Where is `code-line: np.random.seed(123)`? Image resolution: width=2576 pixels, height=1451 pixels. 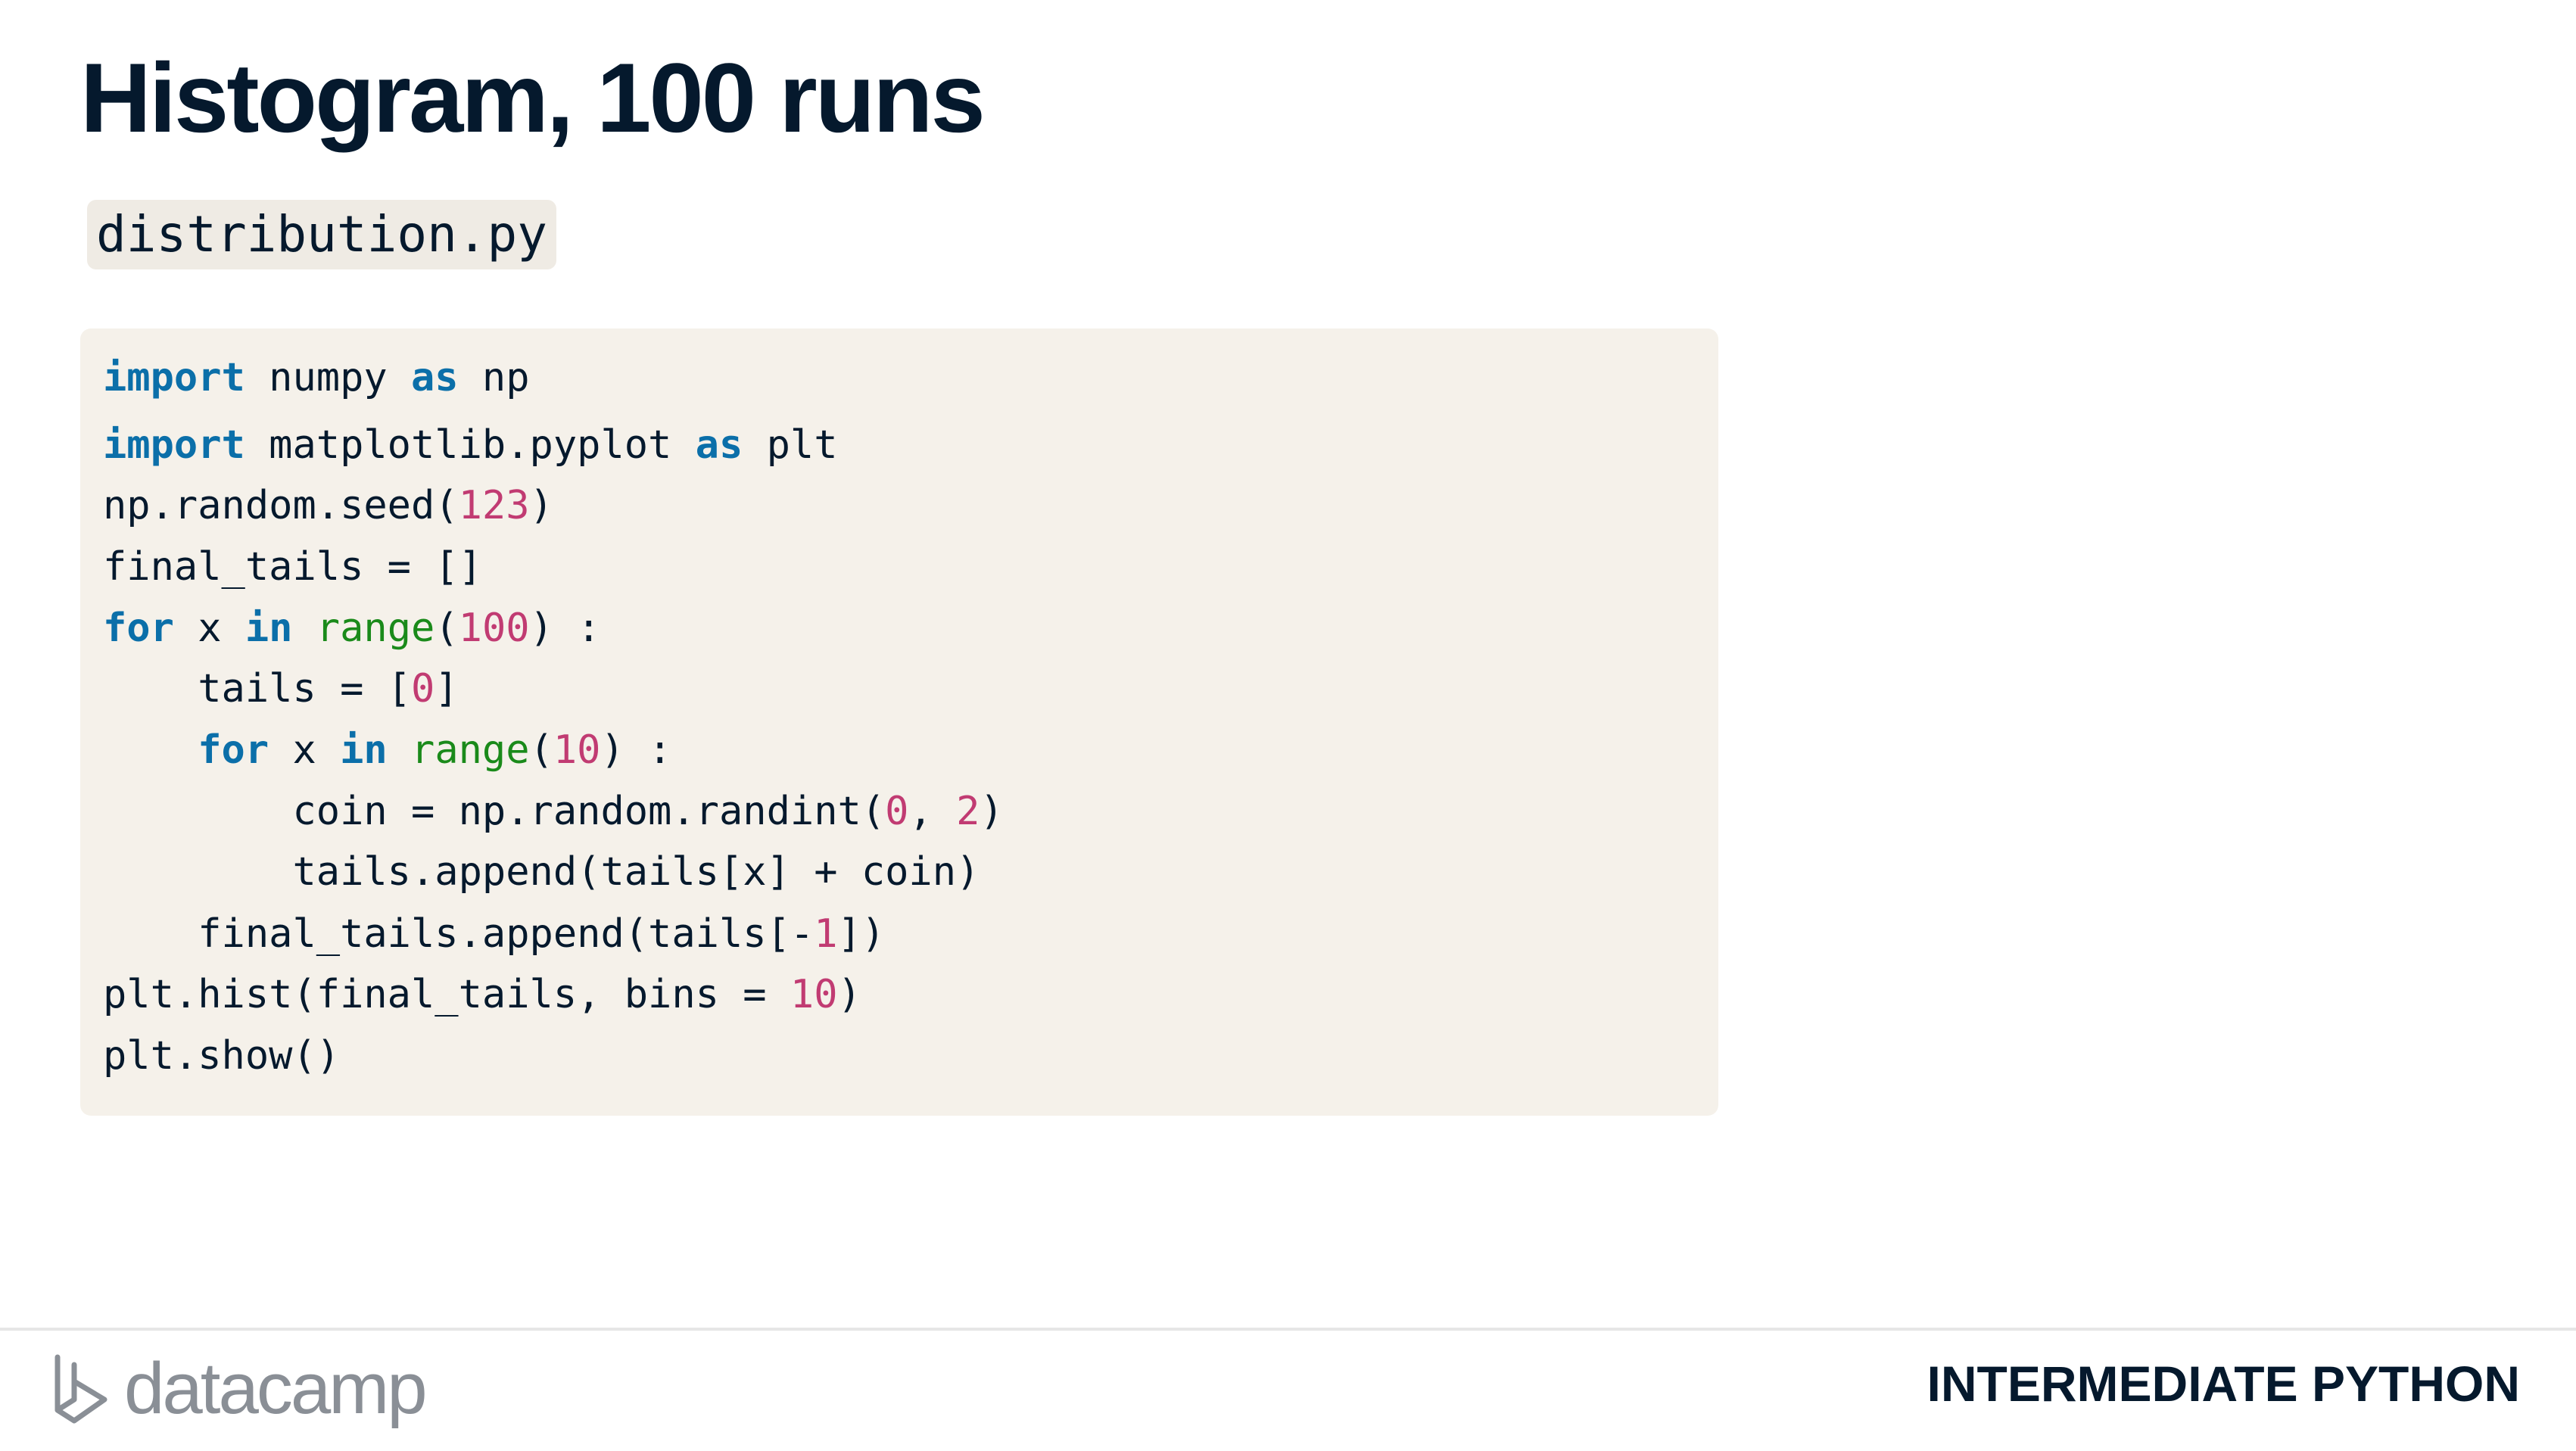
code-line: np.random.seed(123) is located at coordinates (328, 506).